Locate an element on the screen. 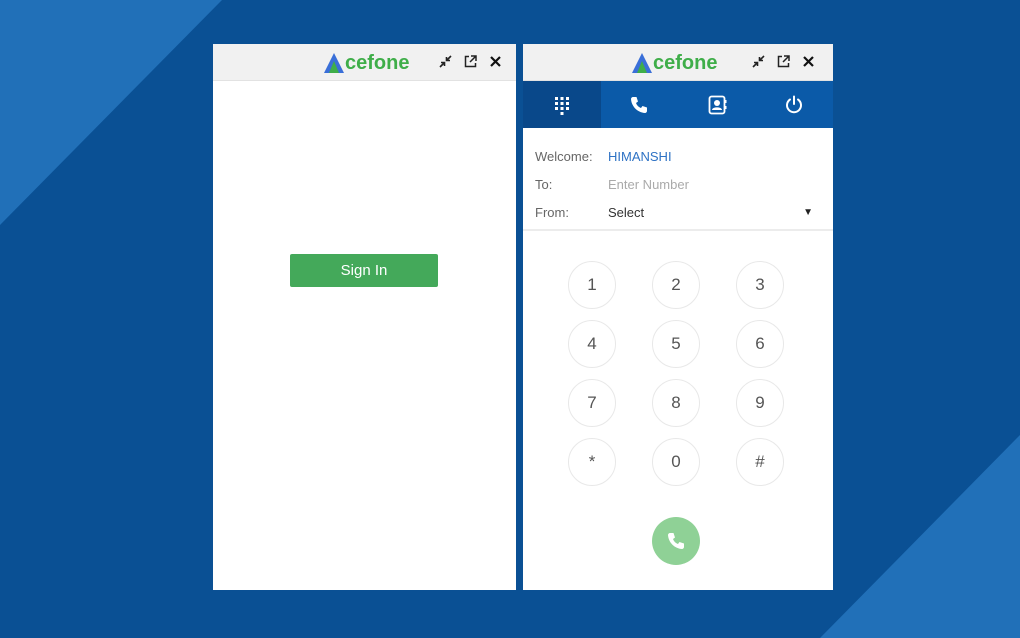 Image resolution: width=1020 pixels, height=638 pixels. welcome-row: Welcome: HIMANSHI is located at coordinates (678, 156).